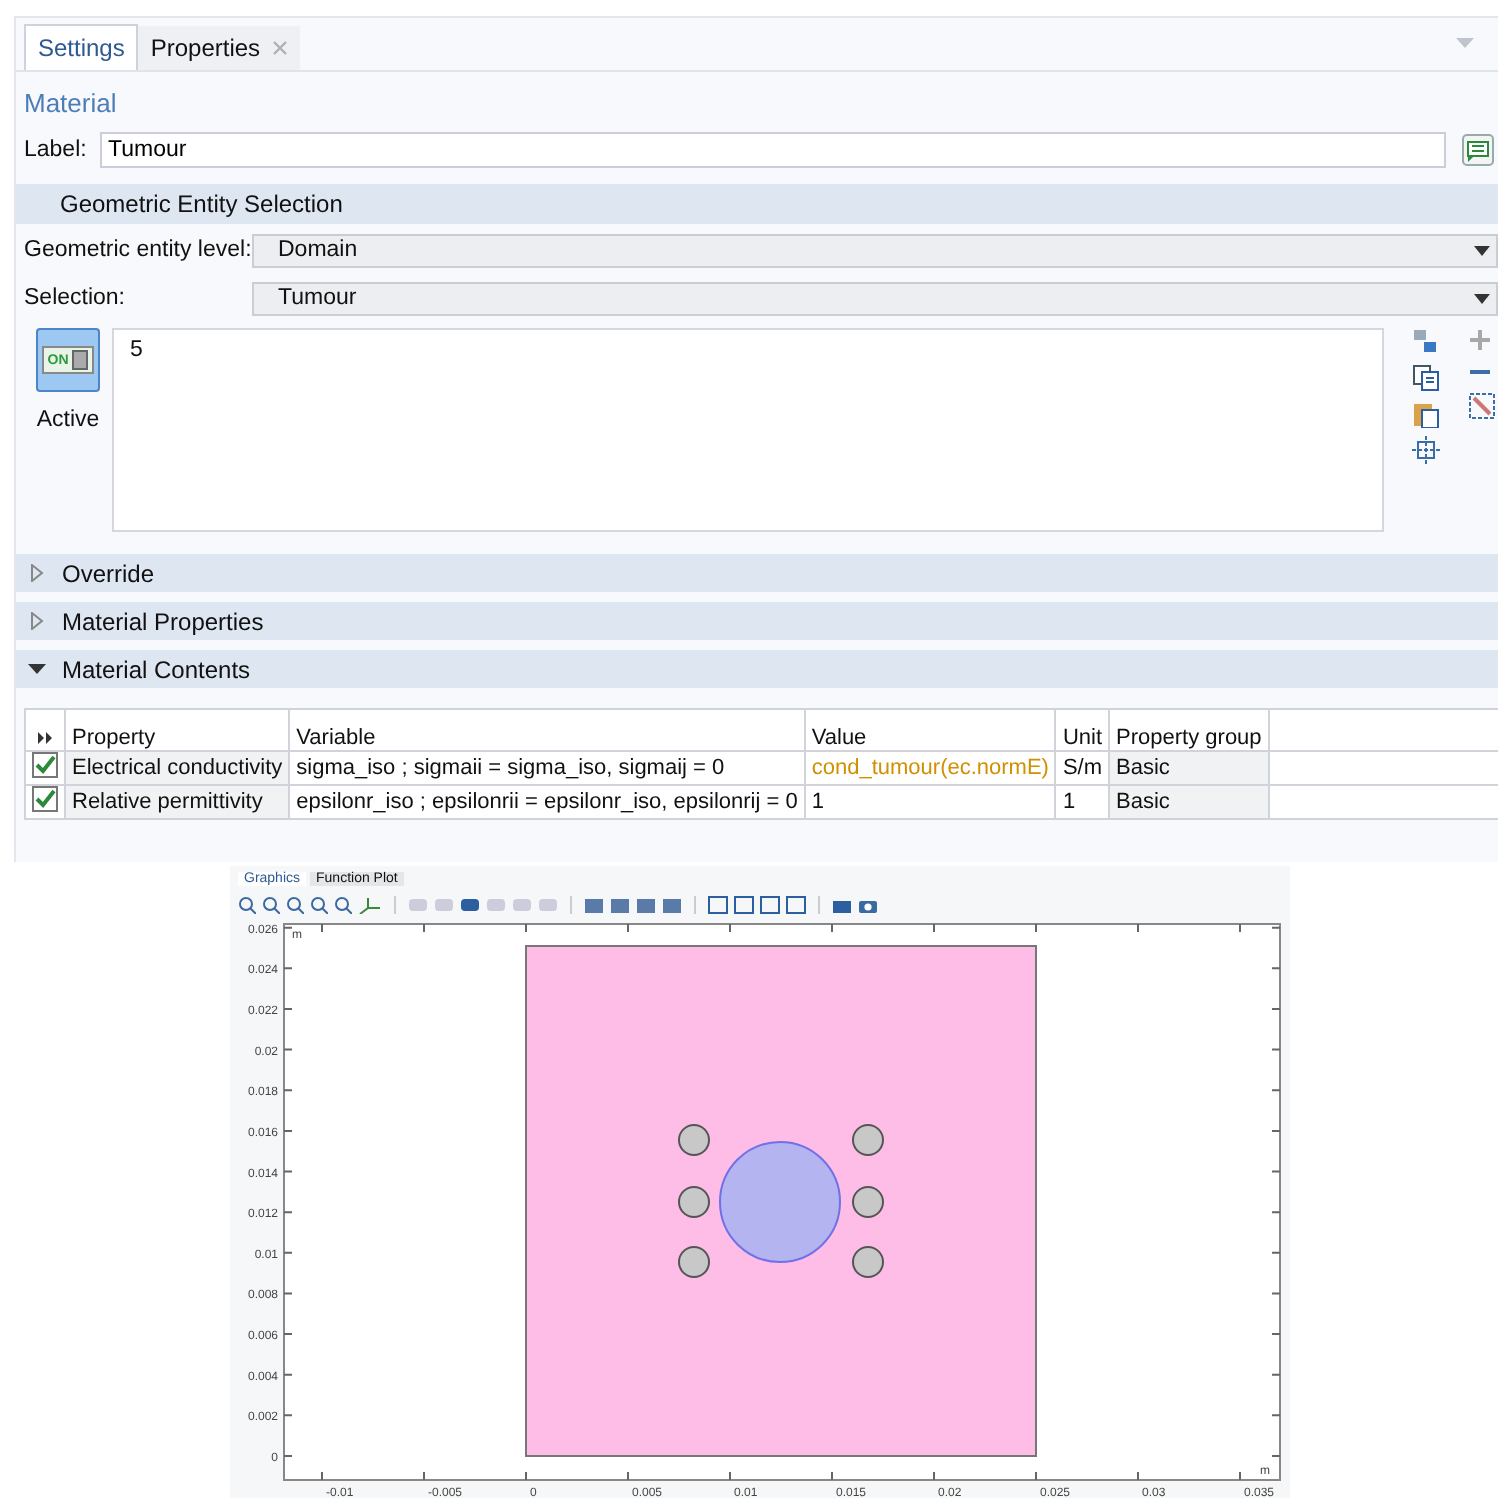 The width and height of the screenshot is (1498, 1498). Describe the element at coordinates (219, 48) in the screenshot. I see `tab: Properties` at that location.